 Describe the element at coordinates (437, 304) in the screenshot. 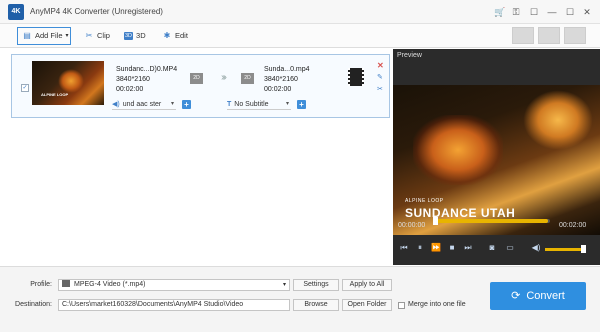

I see `merge-label: Merge into one file` at that location.